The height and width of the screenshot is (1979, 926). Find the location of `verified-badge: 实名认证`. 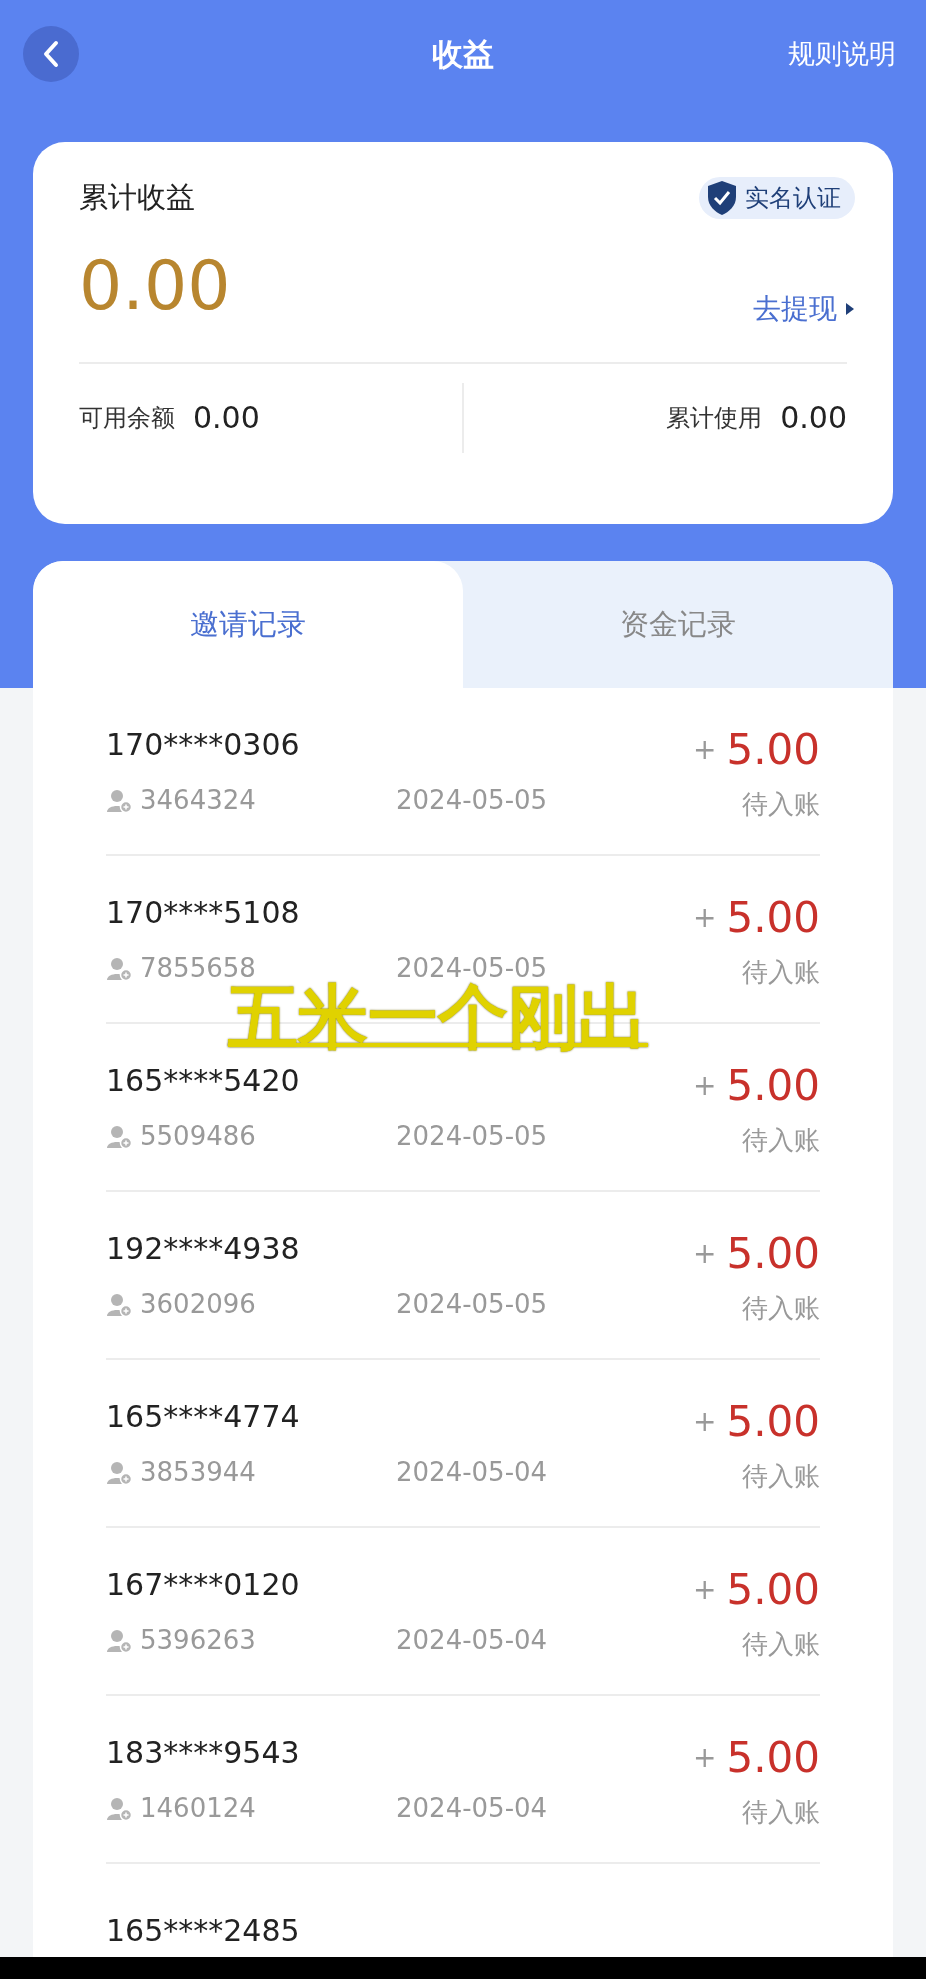

verified-badge: 实名认证 is located at coordinates (777, 197).